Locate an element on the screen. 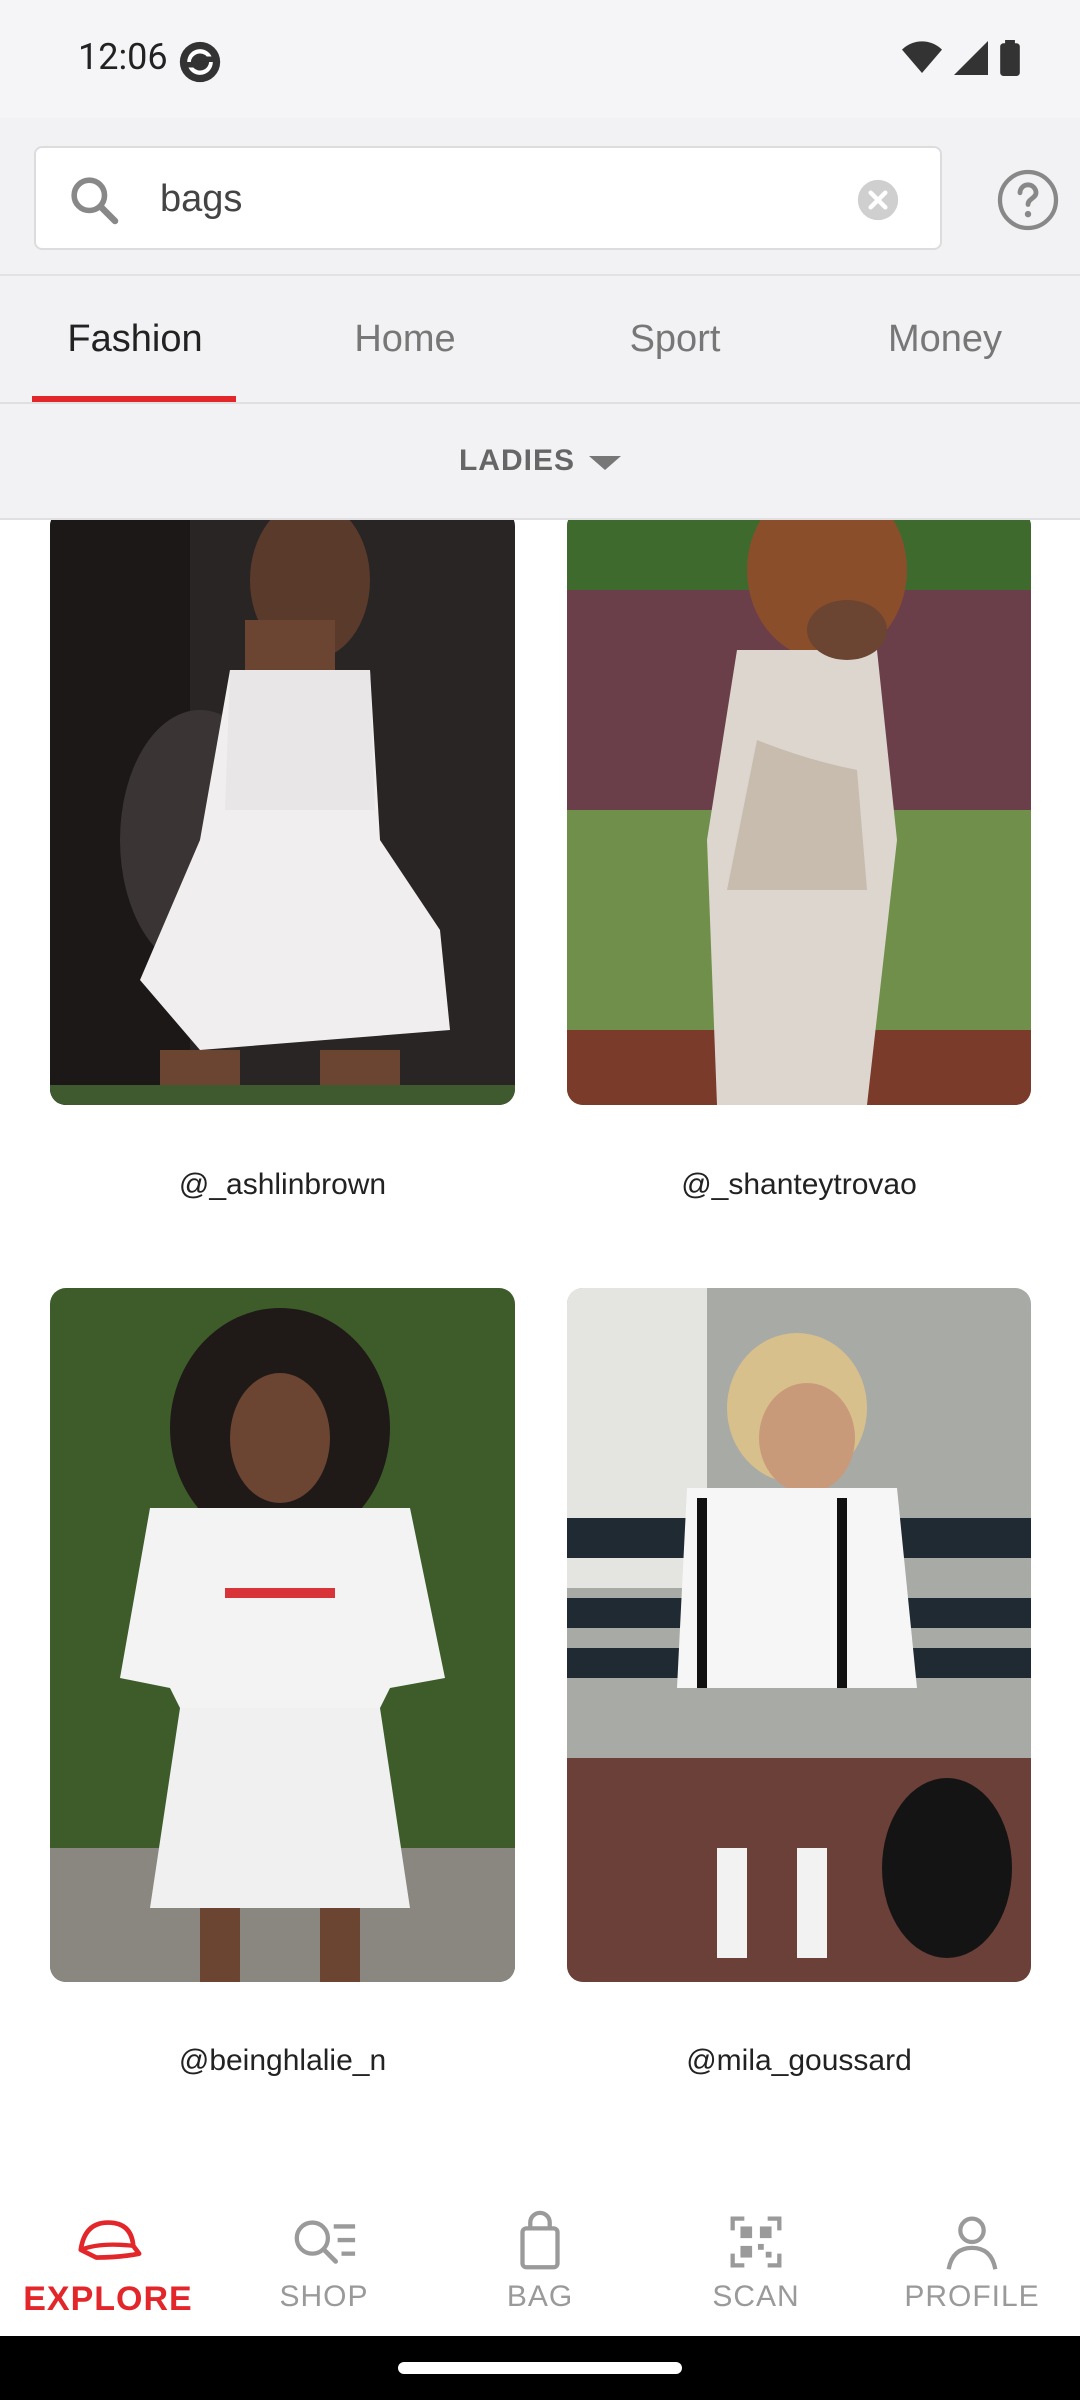  home-gesture-handle is located at coordinates (540, 2368).